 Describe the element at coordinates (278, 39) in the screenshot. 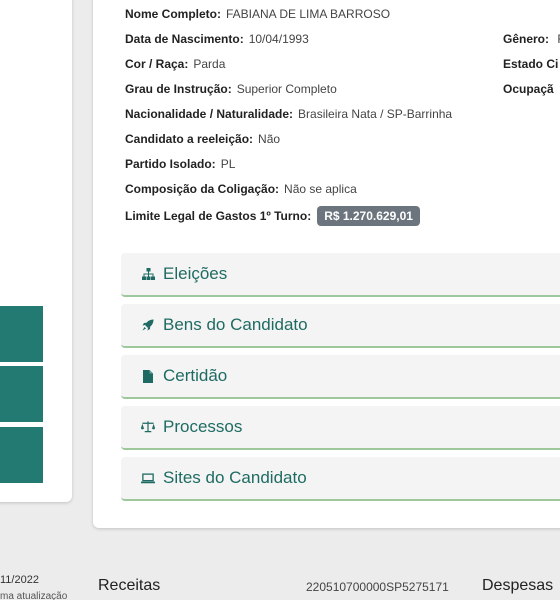

I see `nascimento-value: 10/04/1993` at that location.